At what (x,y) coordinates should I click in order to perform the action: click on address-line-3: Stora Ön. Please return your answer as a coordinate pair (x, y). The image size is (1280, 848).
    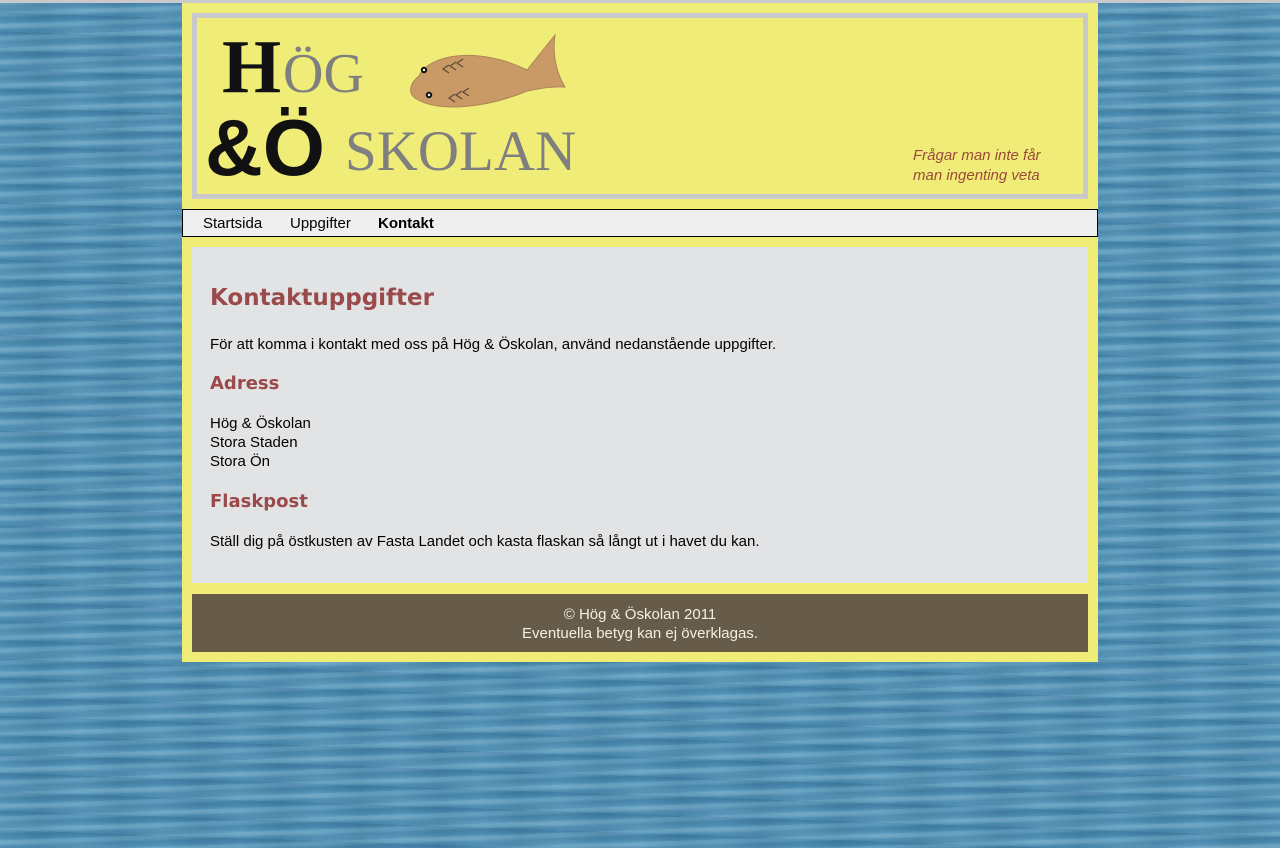
    Looking at the image, I should click on (240, 461).